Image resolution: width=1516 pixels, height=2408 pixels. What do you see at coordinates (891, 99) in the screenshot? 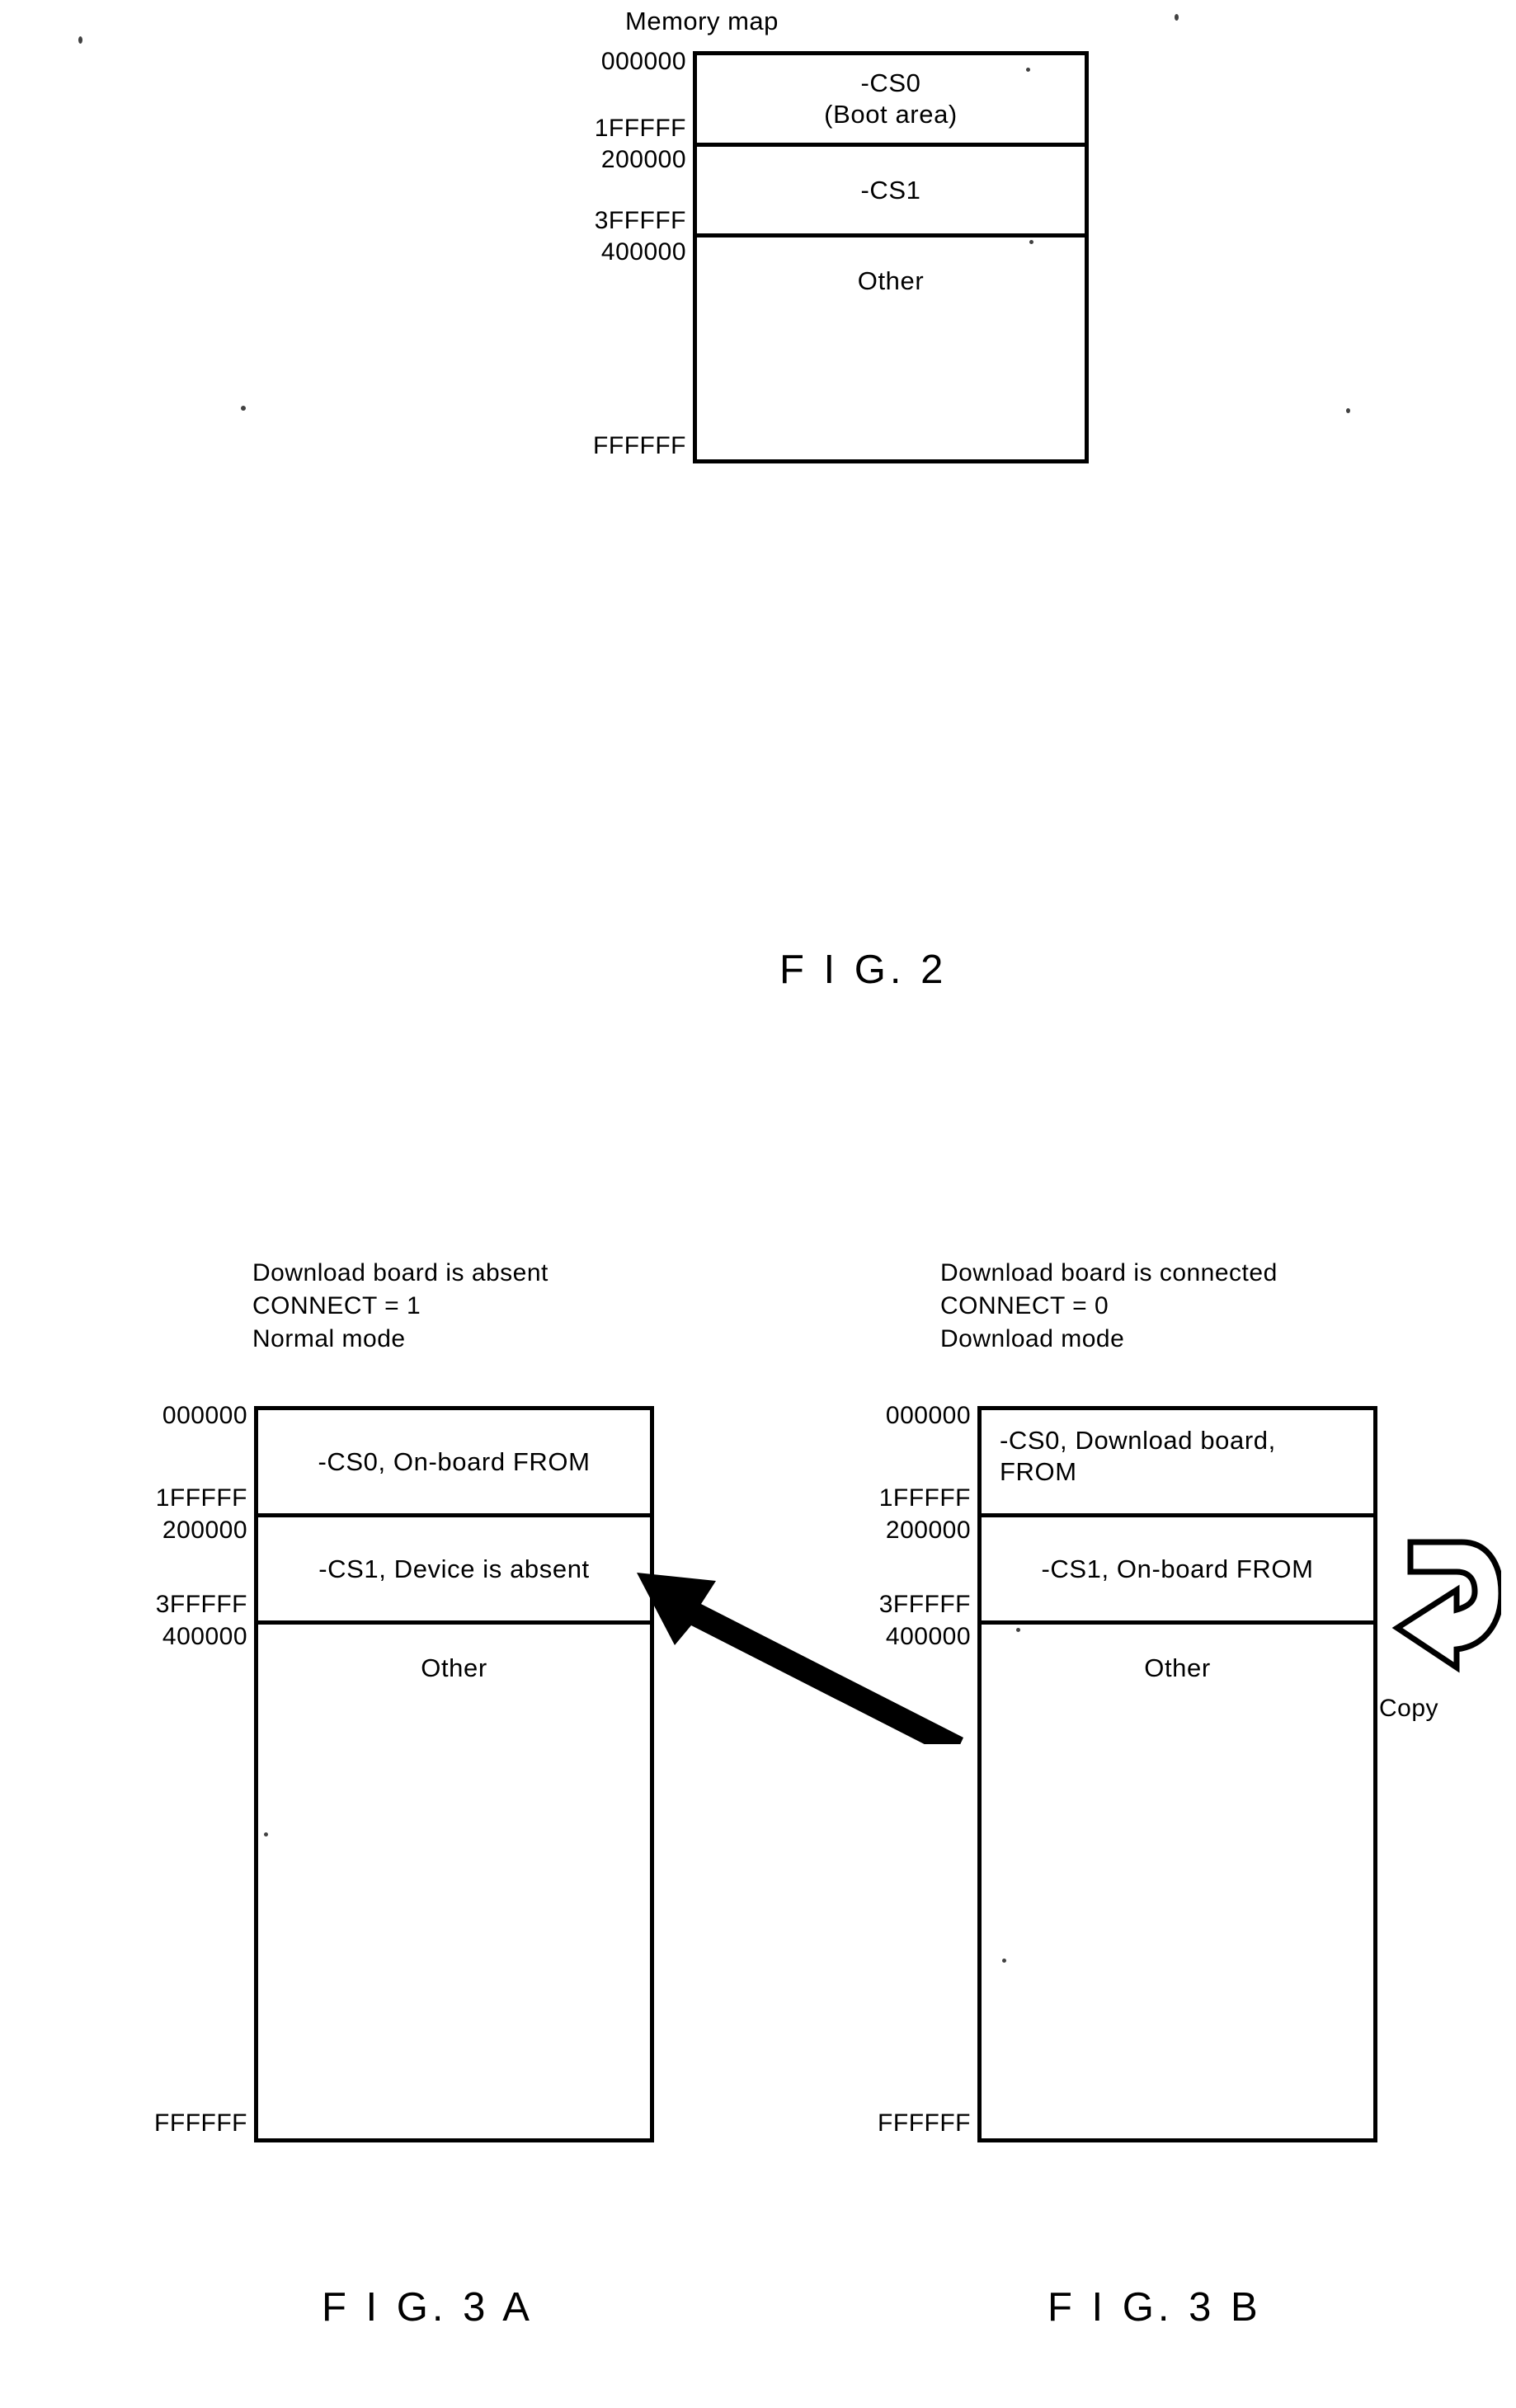
I see `figure2-region-cs0-label: -CS0 (Boot area)` at bounding box center [891, 99].